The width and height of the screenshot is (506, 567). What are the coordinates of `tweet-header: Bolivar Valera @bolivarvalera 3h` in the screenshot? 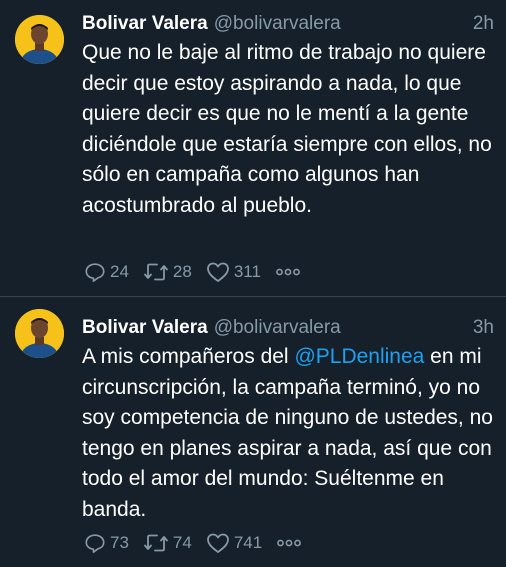 It's located at (288, 328).